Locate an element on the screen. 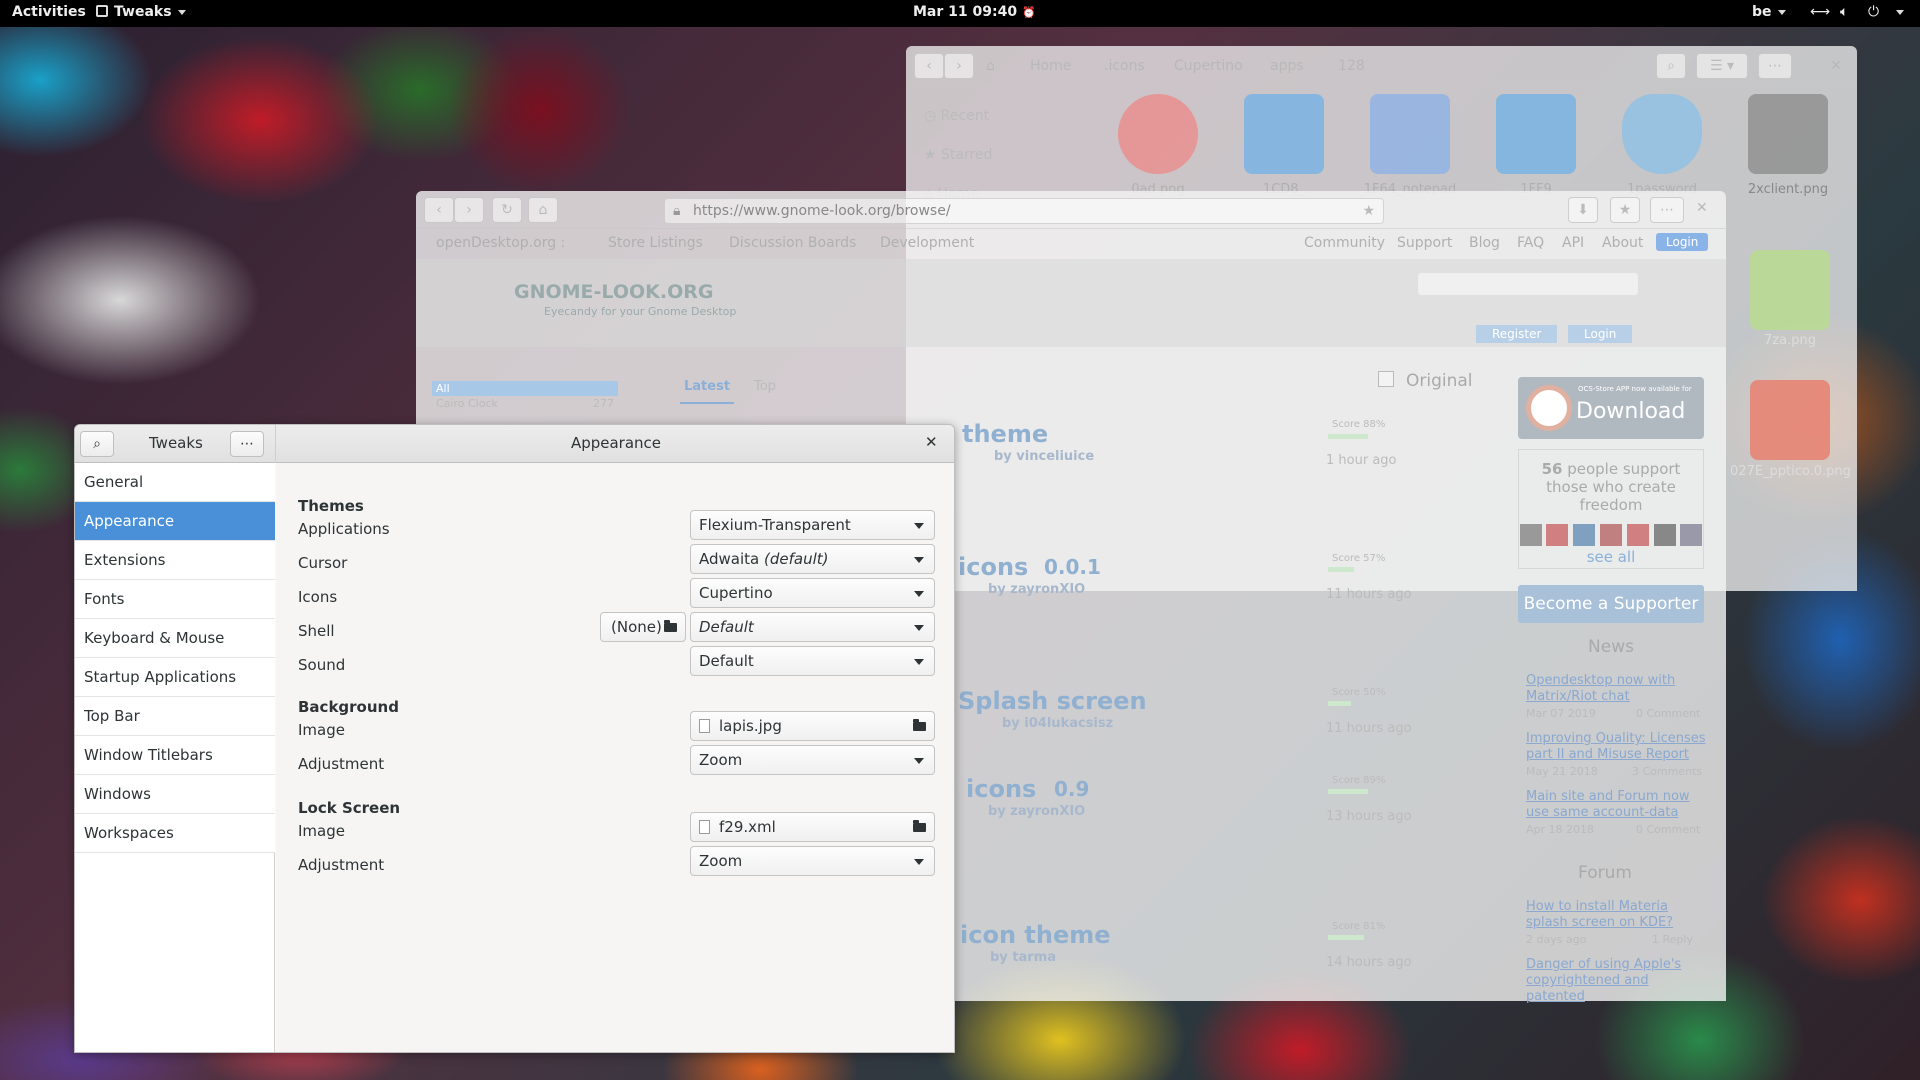  shell-file-button: (None) is located at coordinates (643, 627).